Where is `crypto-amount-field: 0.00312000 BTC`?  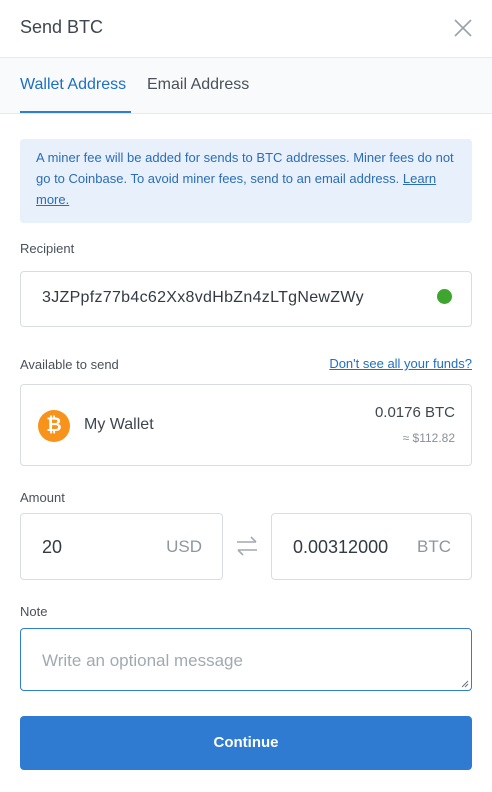 crypto-amount-field: 0.00312000 BTC is located at coordinates (371, 546).